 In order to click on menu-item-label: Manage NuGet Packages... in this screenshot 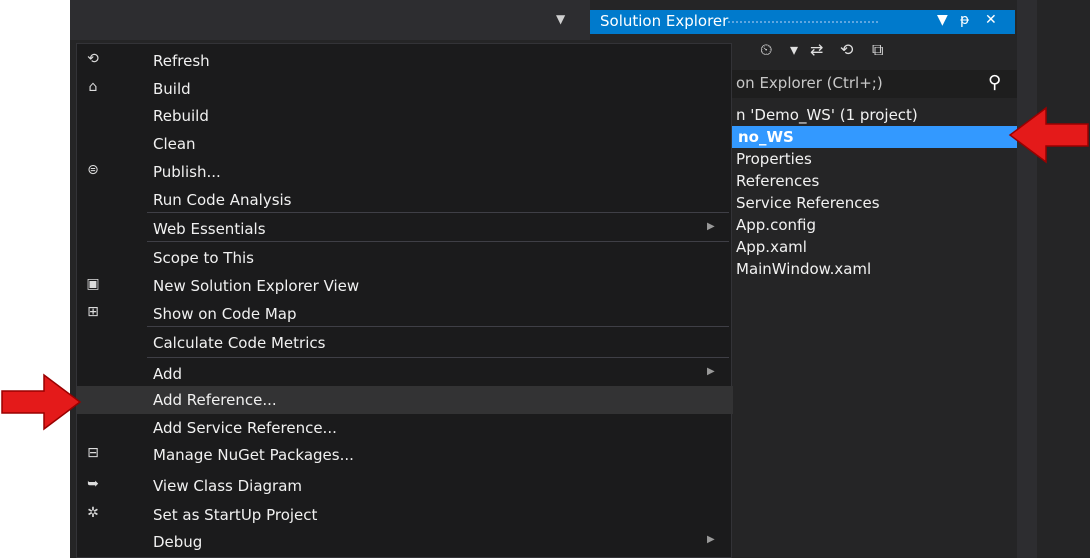, I will do `click(253, 455)`.